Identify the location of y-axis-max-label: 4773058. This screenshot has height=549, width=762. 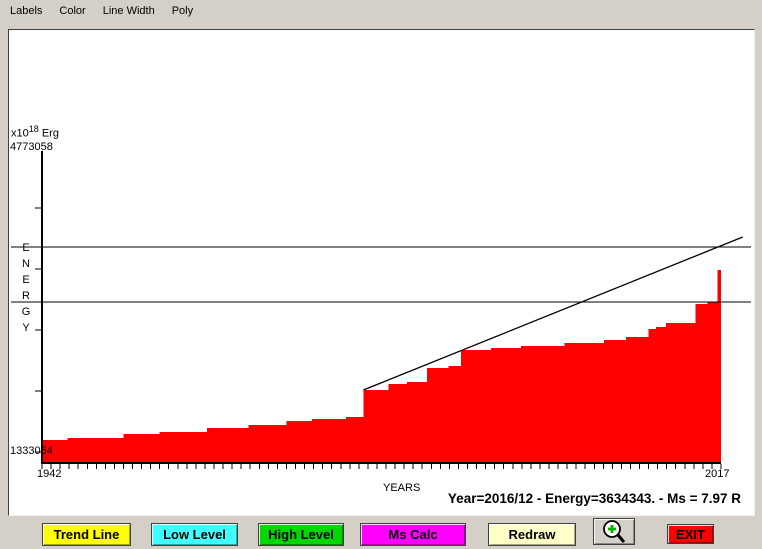
(31, 147).